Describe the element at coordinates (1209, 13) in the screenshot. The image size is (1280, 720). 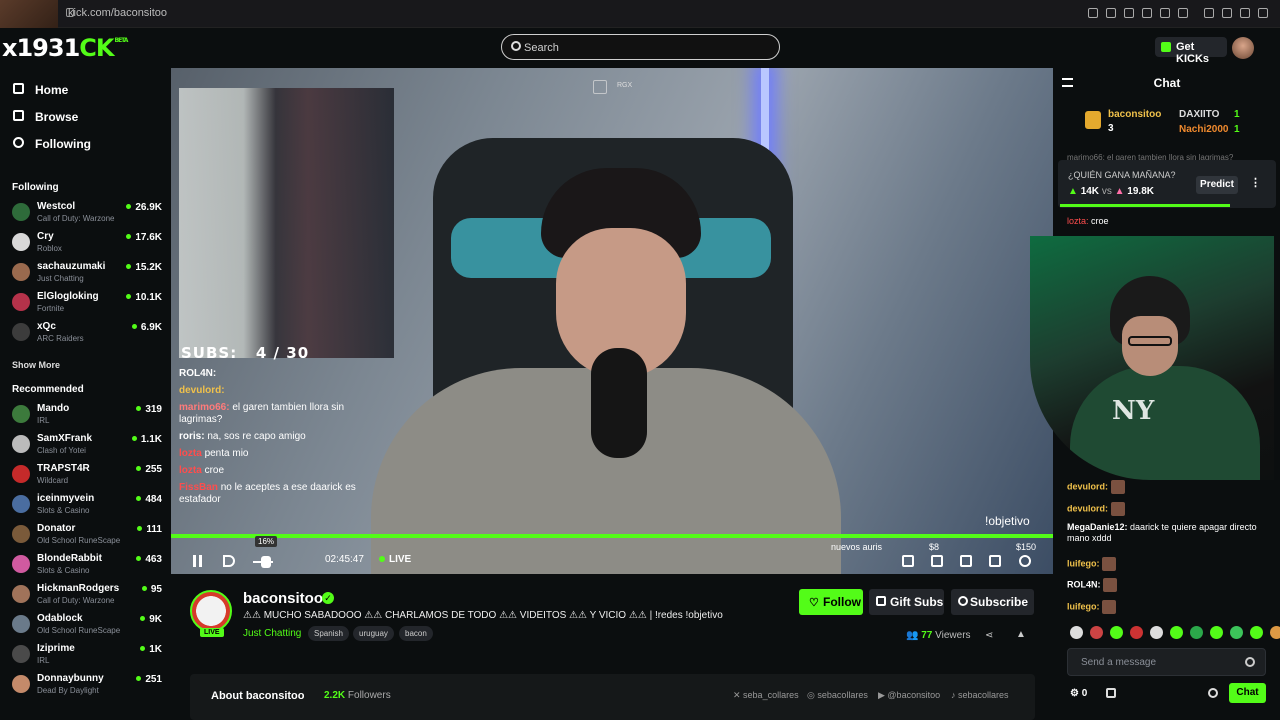
I see `puzzle-icon` at that location.